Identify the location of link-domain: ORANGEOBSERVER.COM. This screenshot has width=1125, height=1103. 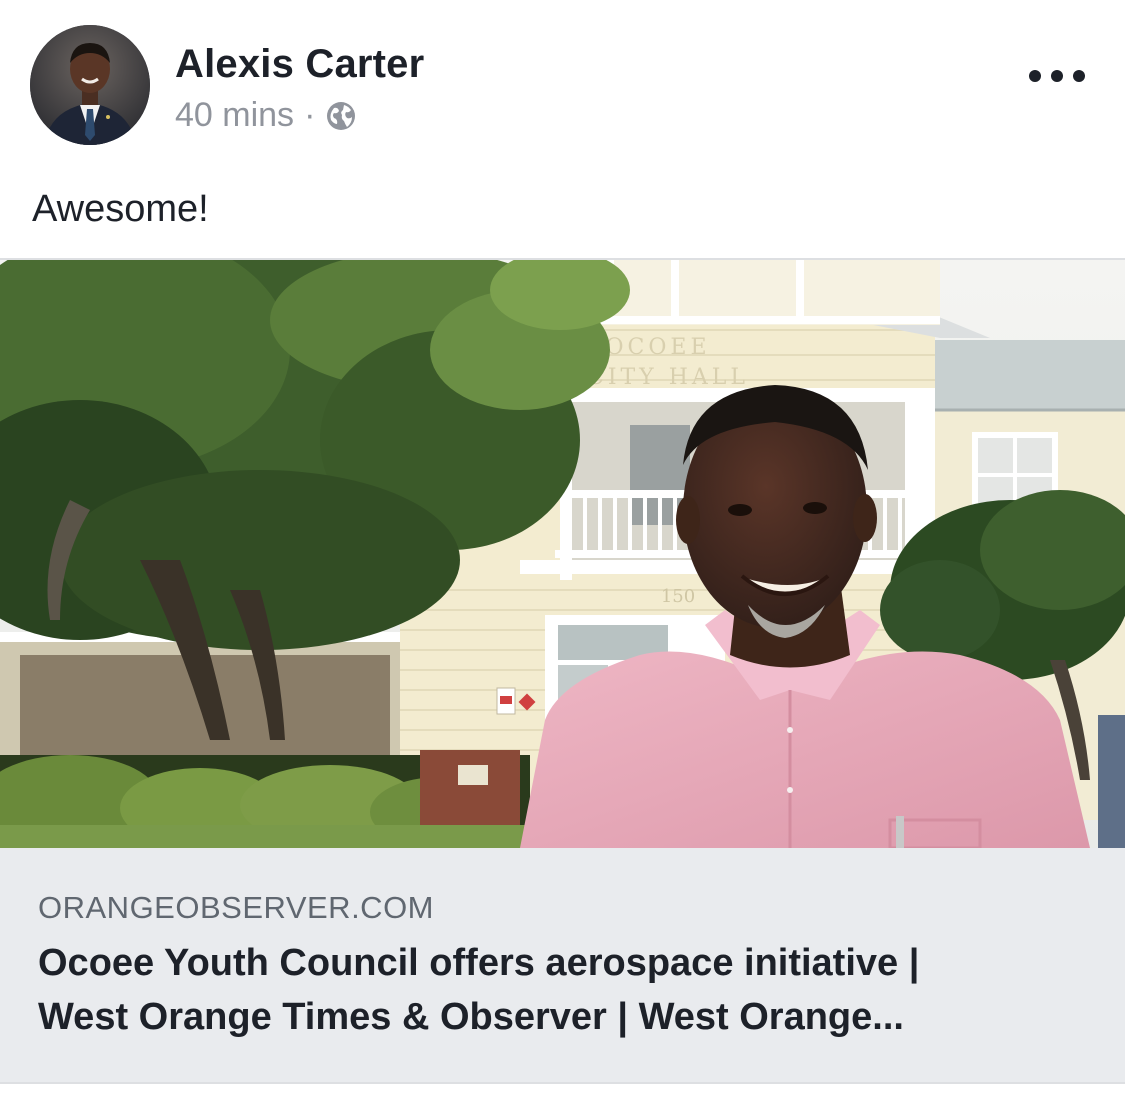
(236, 907).